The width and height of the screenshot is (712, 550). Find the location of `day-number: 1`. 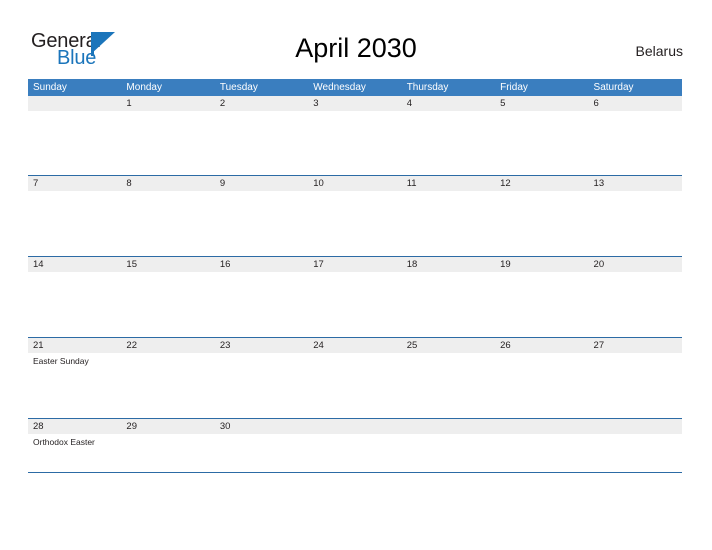

day-number: 1 is located at coordinates (167, 103).